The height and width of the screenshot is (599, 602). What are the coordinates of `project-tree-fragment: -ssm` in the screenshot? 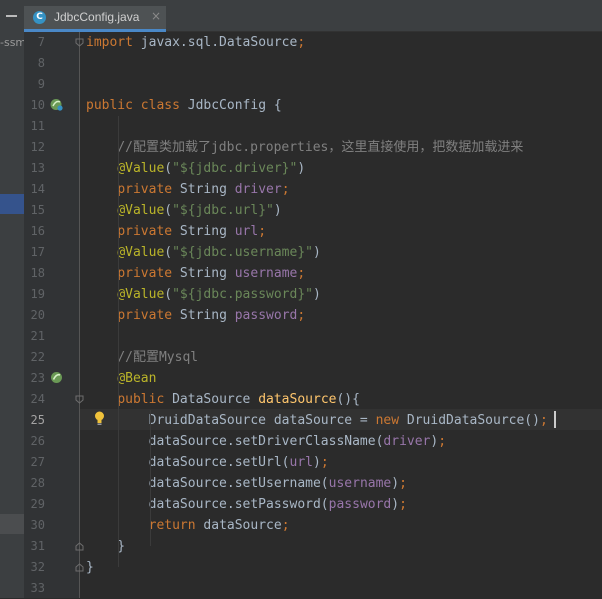 It's located at (12, 42).